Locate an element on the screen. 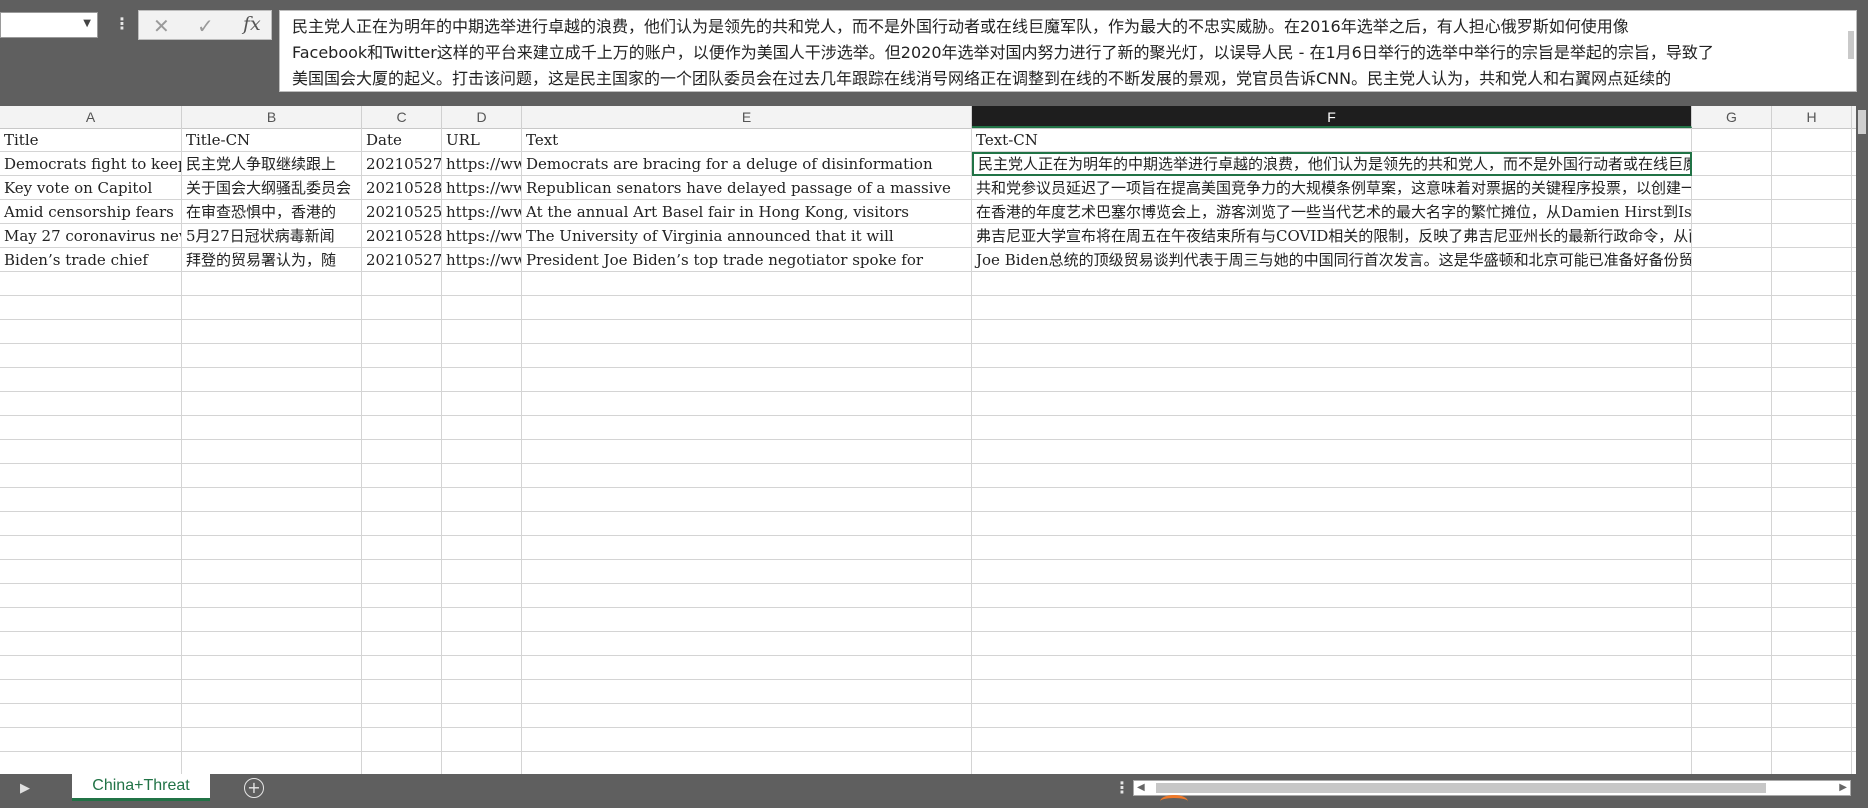 This screenshot has width=1868, height=808. vertical-scrollbar is located at coordinates (1862, 440).